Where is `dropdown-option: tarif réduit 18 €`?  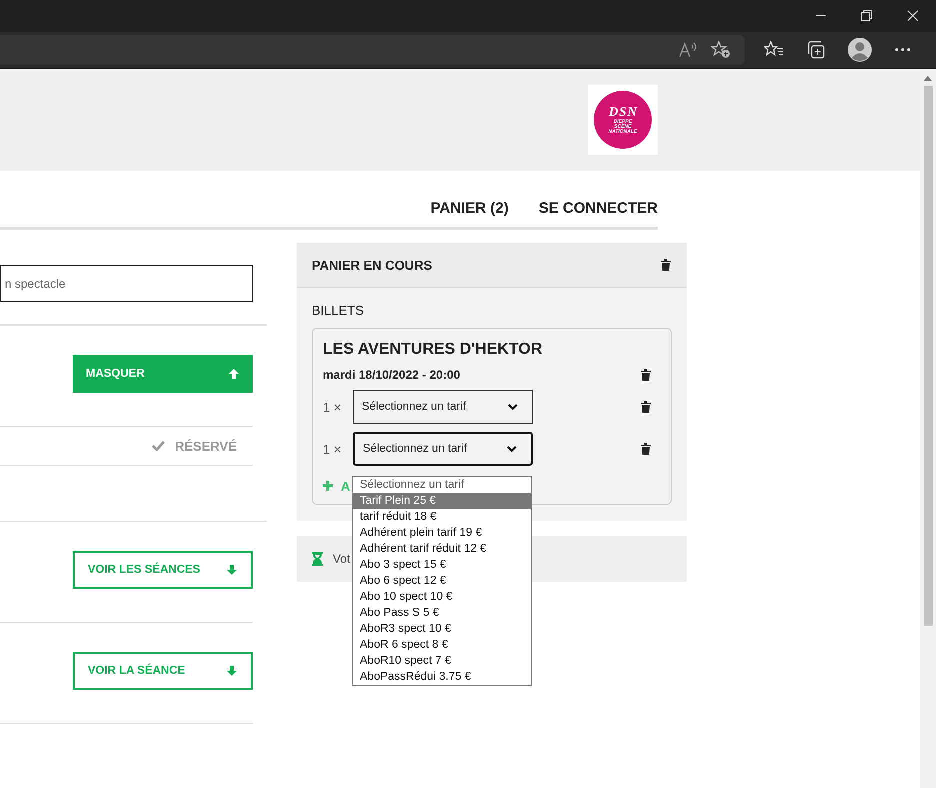 dropdown-option: tarif réduit 18 € is located at coordinates (442, 517).